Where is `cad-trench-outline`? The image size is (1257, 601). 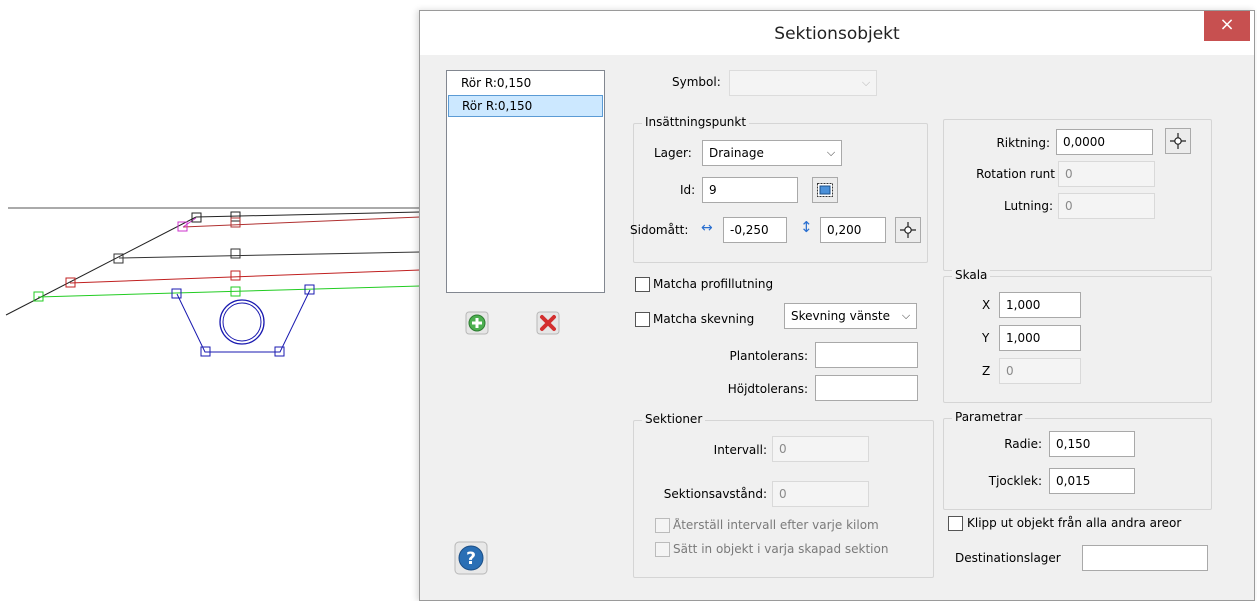 cad-trench-outline is located at coordinates (243, 321).